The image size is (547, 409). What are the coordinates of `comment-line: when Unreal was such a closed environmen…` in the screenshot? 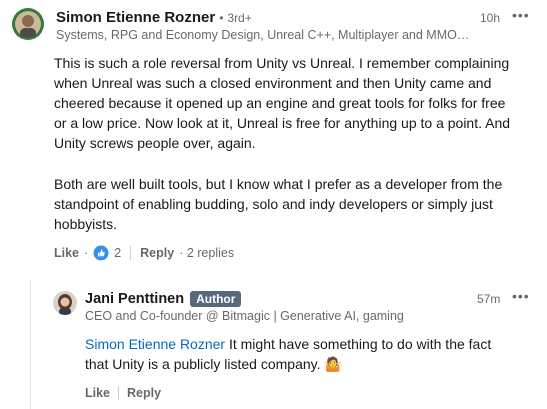 It's located at (273, 83).